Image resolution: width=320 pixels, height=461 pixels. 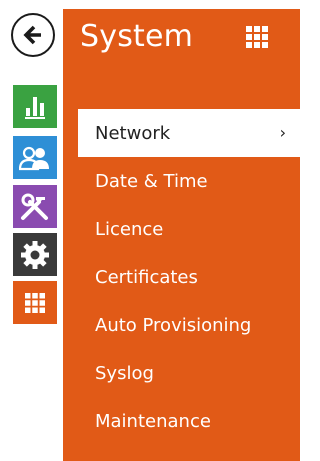 I want to click on bar-chart-icon, so click(x=35, y=107).